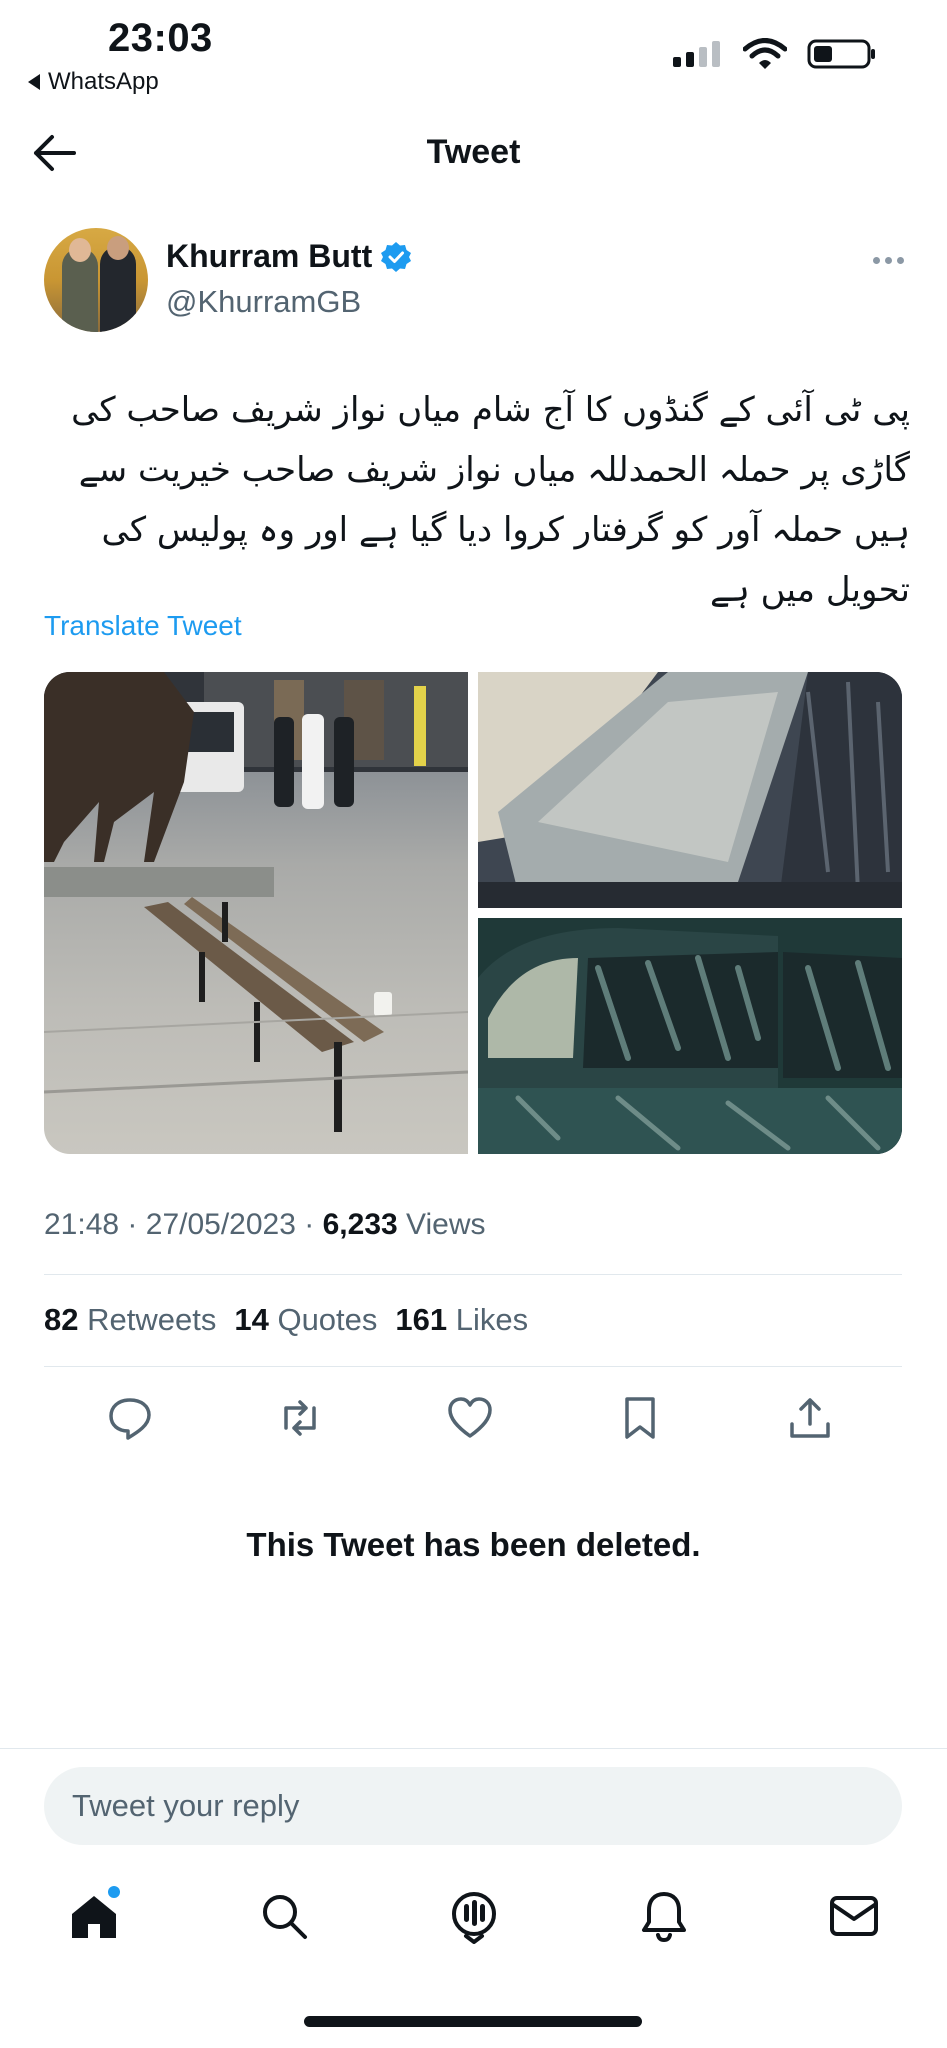  Describe the element at coordinates (160, 38) in the screenshot. I see `status-time: 23:03` at that location.